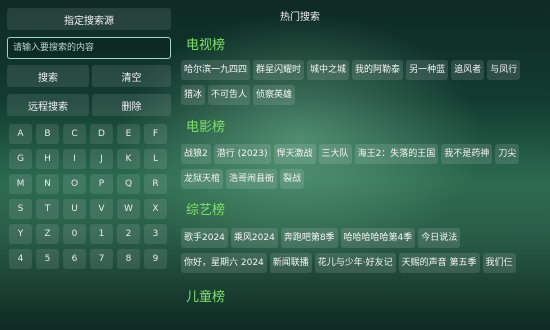  I want to click on key-k: K, so click(128, 159).